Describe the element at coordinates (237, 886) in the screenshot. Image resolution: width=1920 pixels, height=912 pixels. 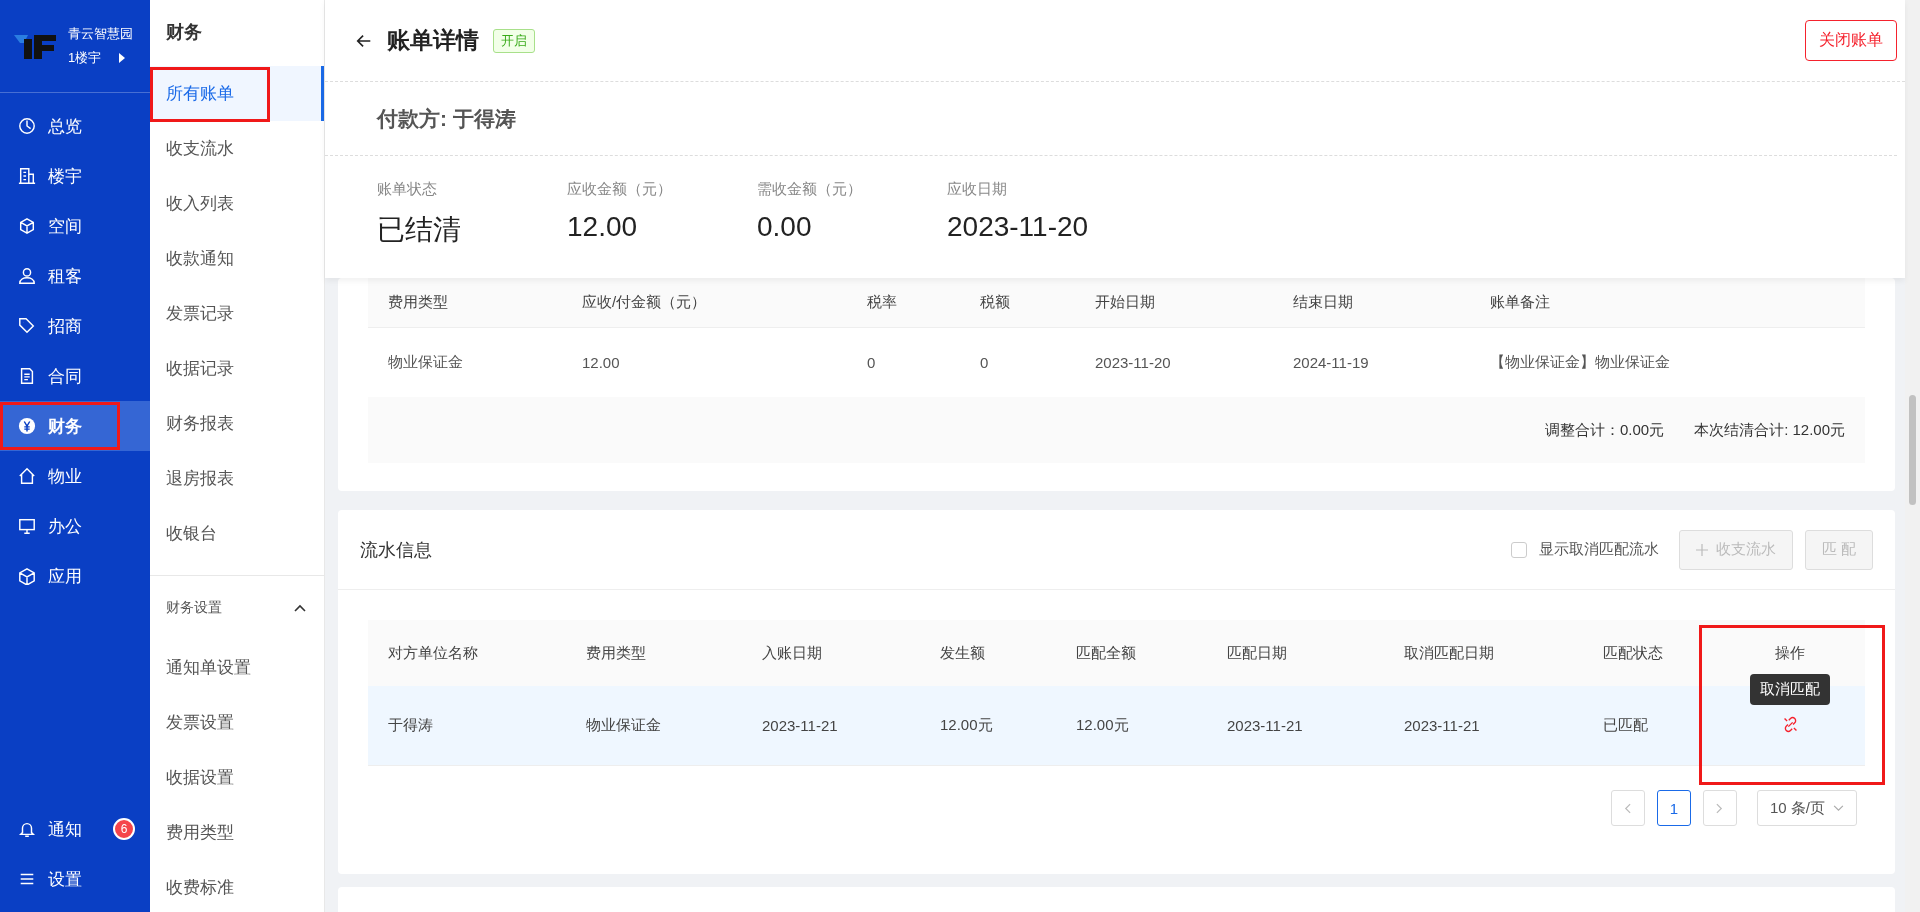
I see `submenu-item: 收费标准` at that location.